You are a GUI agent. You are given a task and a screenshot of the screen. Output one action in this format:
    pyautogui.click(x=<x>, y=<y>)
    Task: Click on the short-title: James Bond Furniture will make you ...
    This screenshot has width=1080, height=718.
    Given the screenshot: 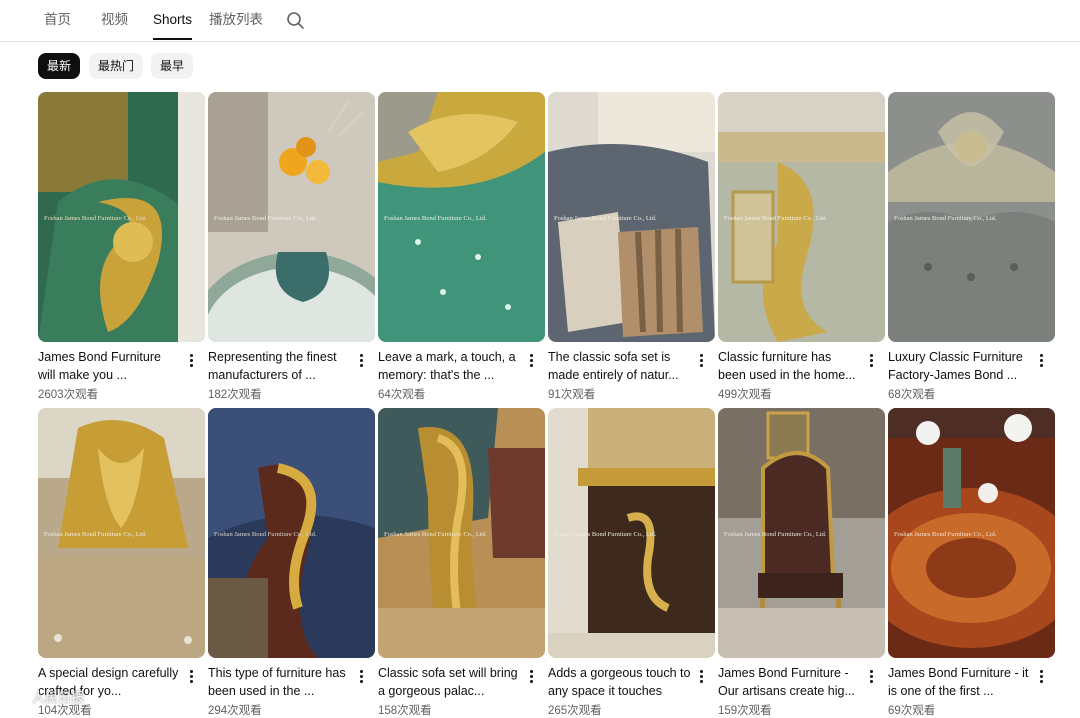 What is the action you would take?
    pyautogui.click(x=109, y=366)
    